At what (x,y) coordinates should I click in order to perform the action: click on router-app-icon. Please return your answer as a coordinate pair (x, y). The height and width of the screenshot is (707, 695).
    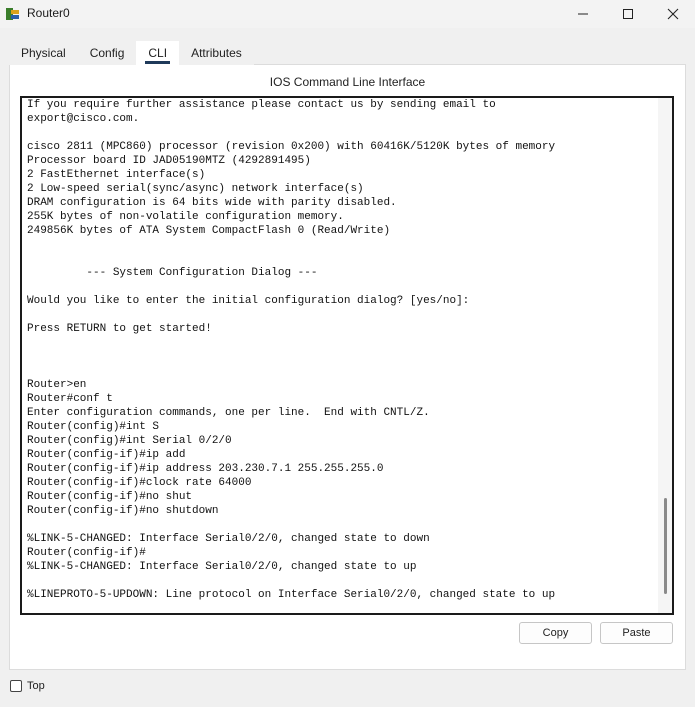
    Looking at the image, I should click on (13, 14).